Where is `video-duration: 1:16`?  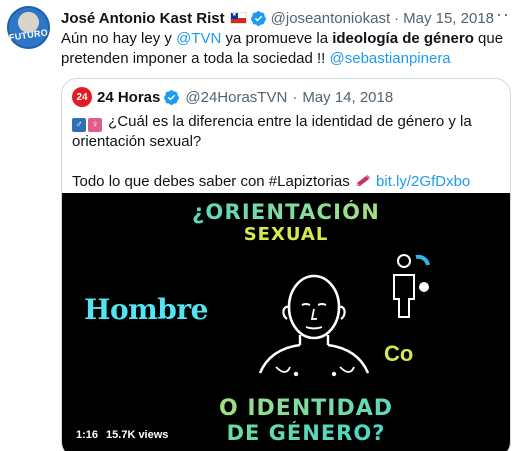 video-duration: 1:16 is located at coordinates (87, 435).